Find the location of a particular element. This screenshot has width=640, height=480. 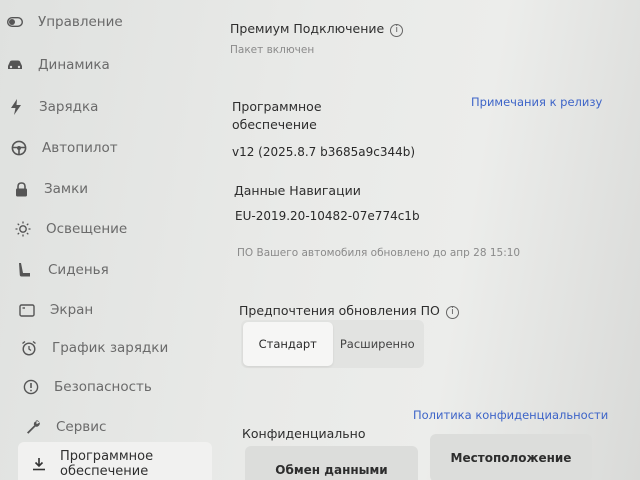

sidebar-item-software: Программное обеспечение is located at coordinates (115, 461).